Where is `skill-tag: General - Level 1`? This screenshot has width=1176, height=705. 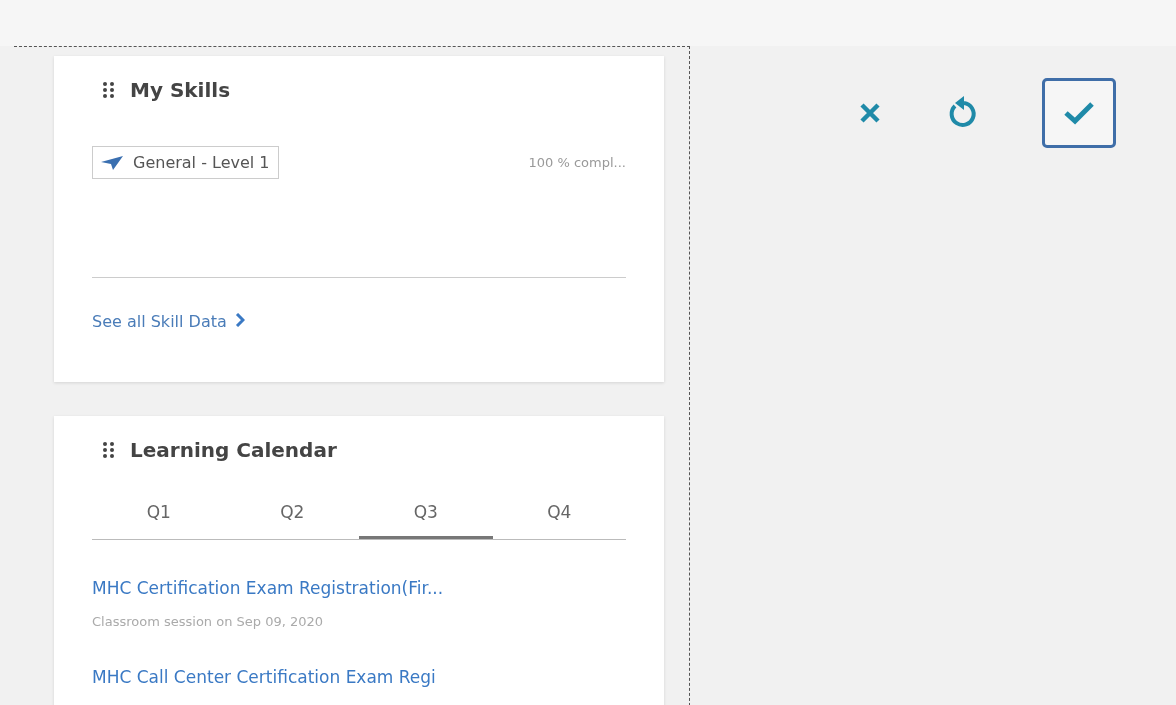 skill-tag: General - Level 1 is located at coordinates (185, 162).